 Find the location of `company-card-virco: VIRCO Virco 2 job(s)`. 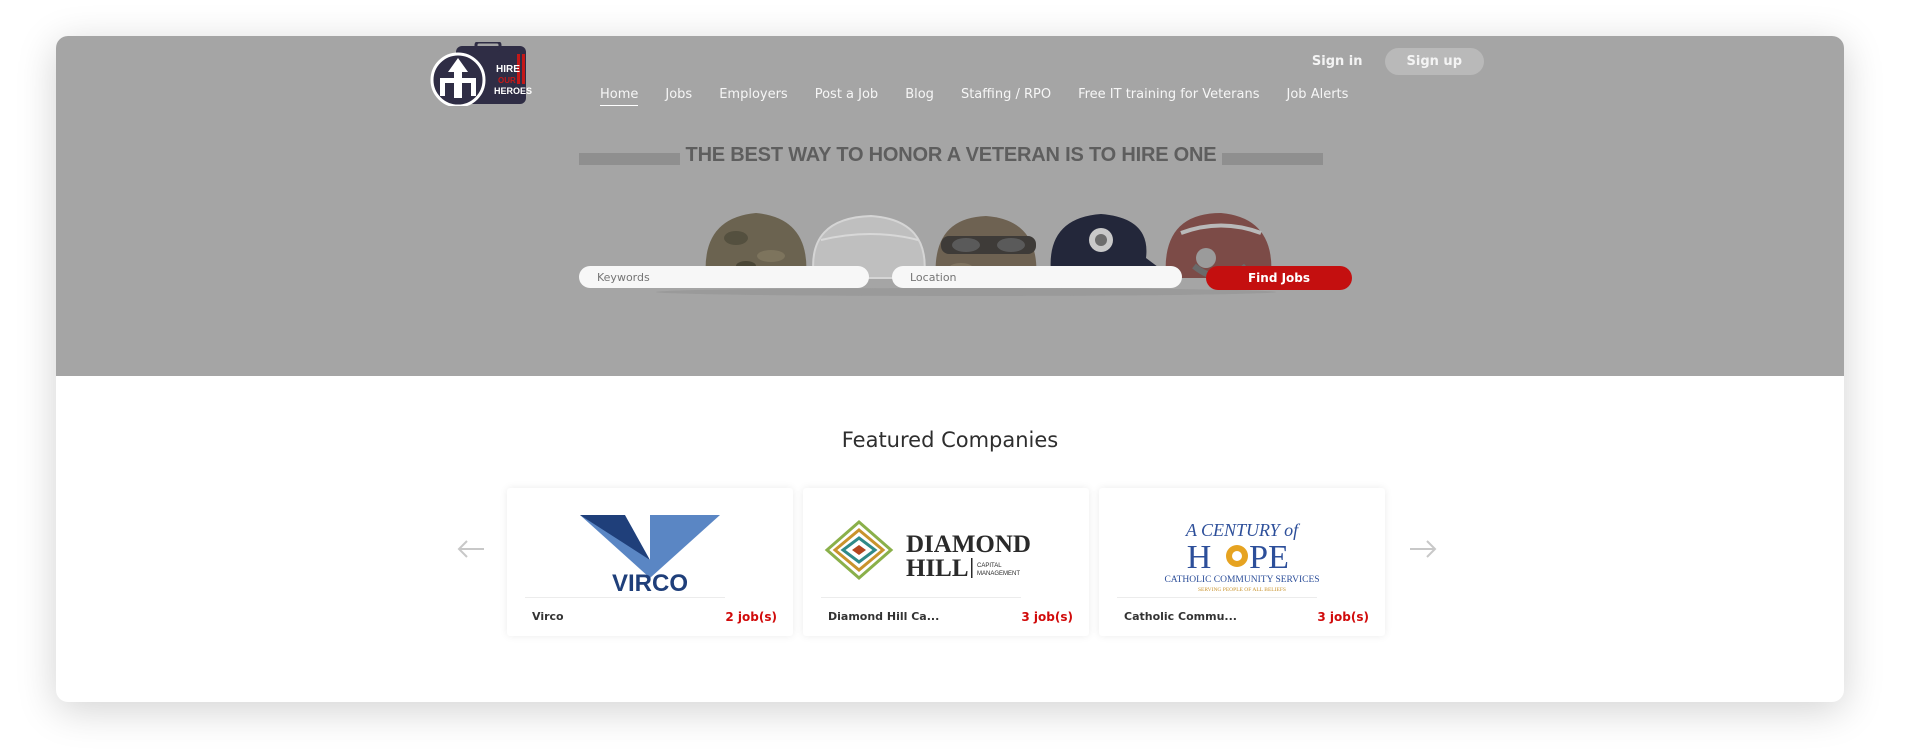

company-card-virco: VIRCO Virco 2 job(s) is located at coordinates (650, 562).